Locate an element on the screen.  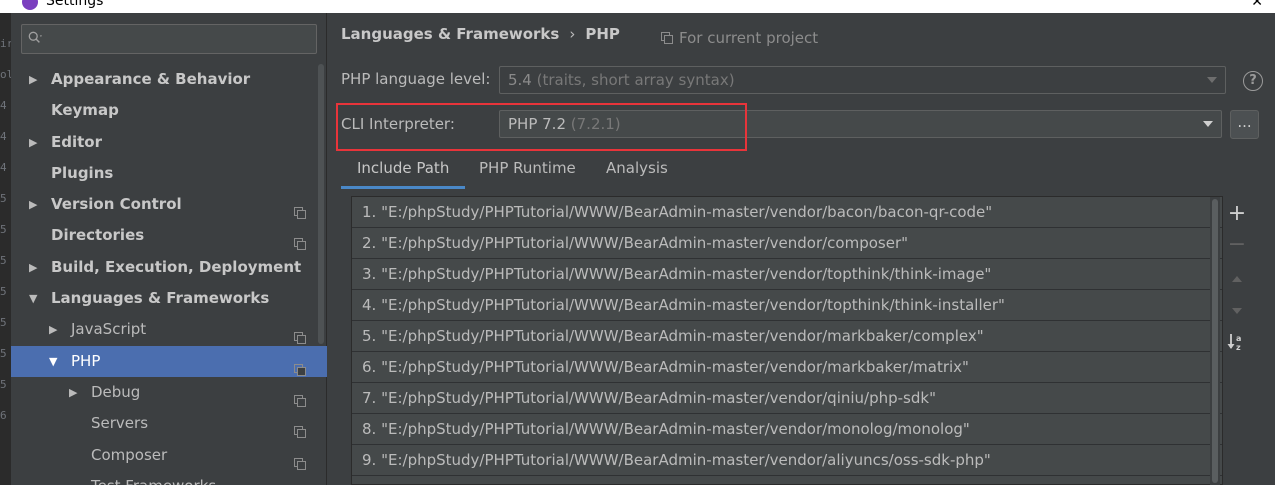
breadcrumb-parent: Languages & Frameworks is located at coordinates (450, 34).